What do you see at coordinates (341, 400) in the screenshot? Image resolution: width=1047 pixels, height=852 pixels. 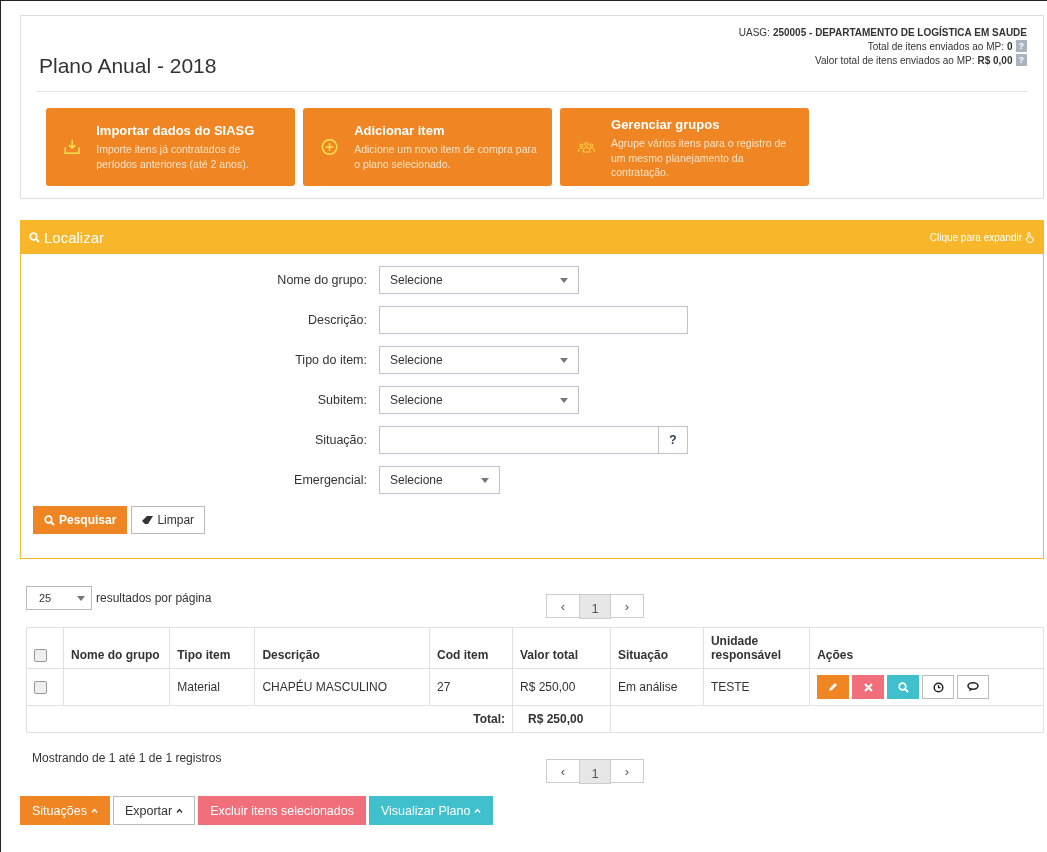 I see `field-label: Subitem:` at bounding box center [341, 400].